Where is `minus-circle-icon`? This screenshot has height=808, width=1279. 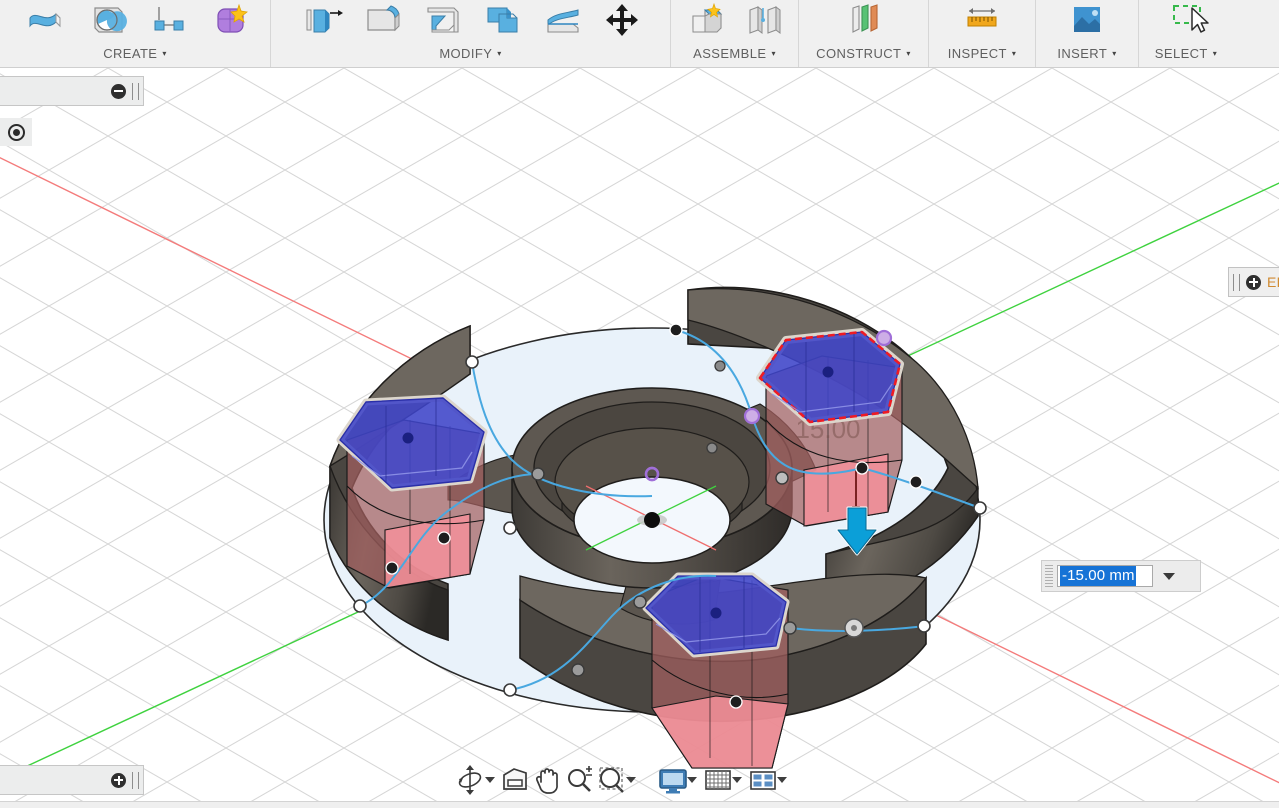
minus-circle-icon is located at coordinates (118, 91).